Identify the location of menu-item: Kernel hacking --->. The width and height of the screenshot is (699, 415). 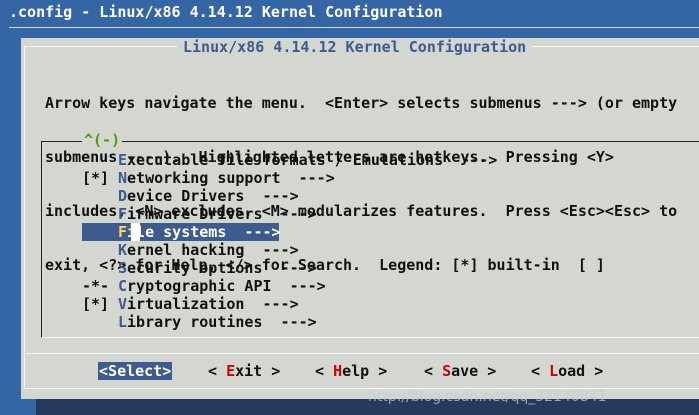
(190, 250).